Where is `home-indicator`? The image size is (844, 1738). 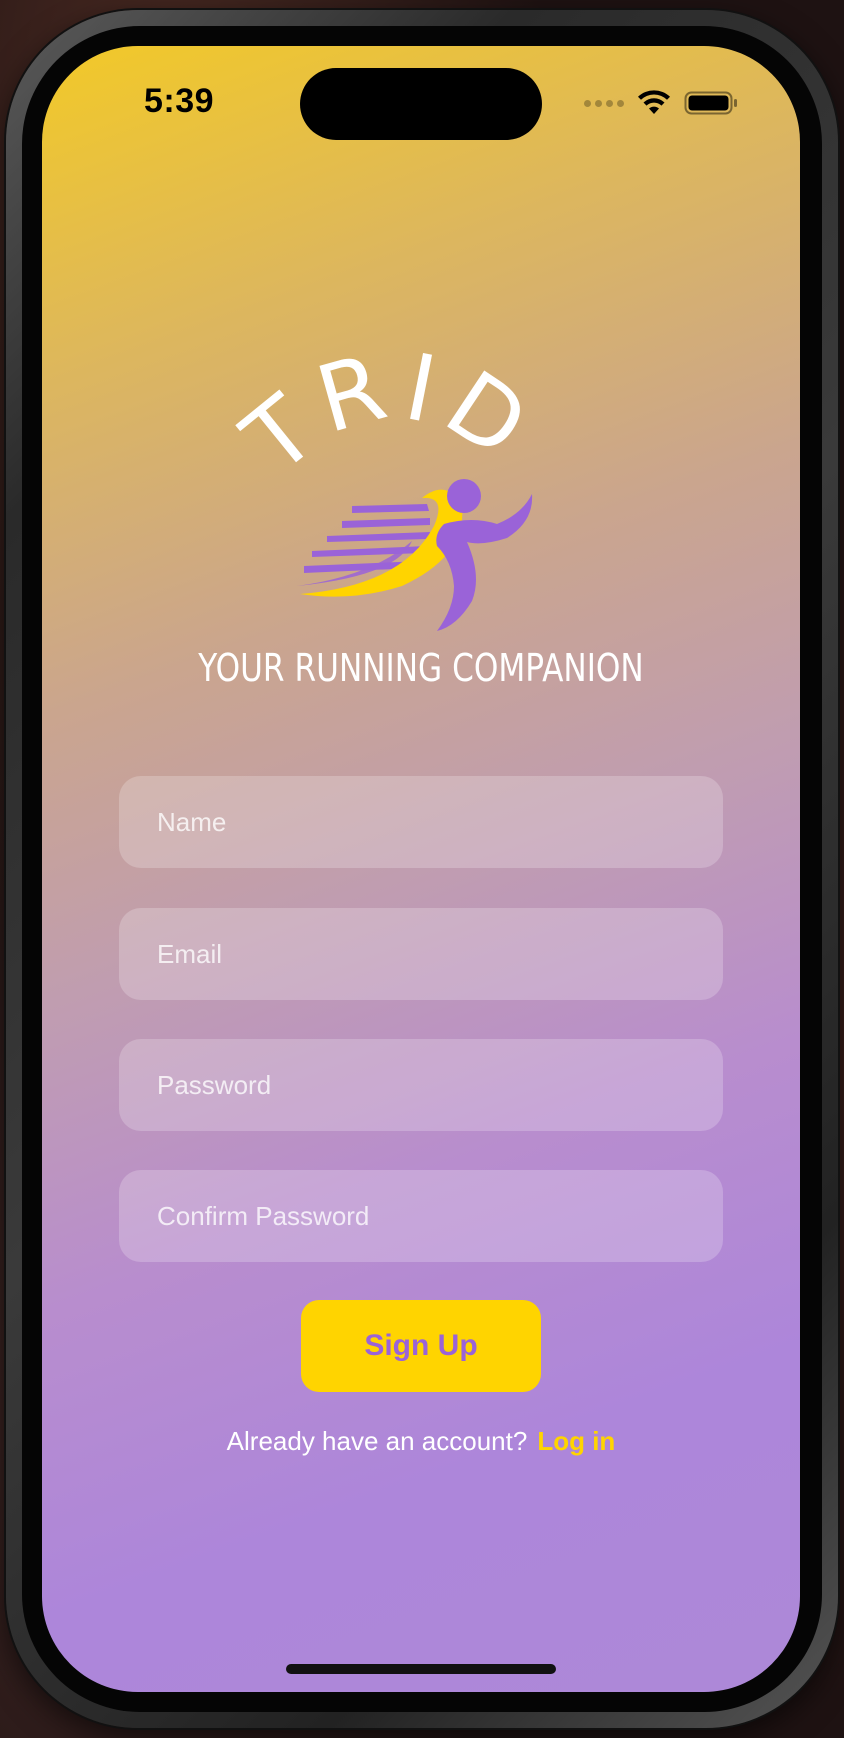
home-indicator is located at coordinates (421, 1669).